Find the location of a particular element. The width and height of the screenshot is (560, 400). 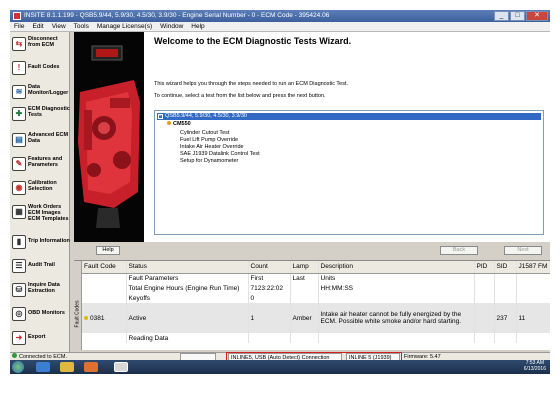

column-header-fault-code: Fault Code is located at coordinates (104, 267).